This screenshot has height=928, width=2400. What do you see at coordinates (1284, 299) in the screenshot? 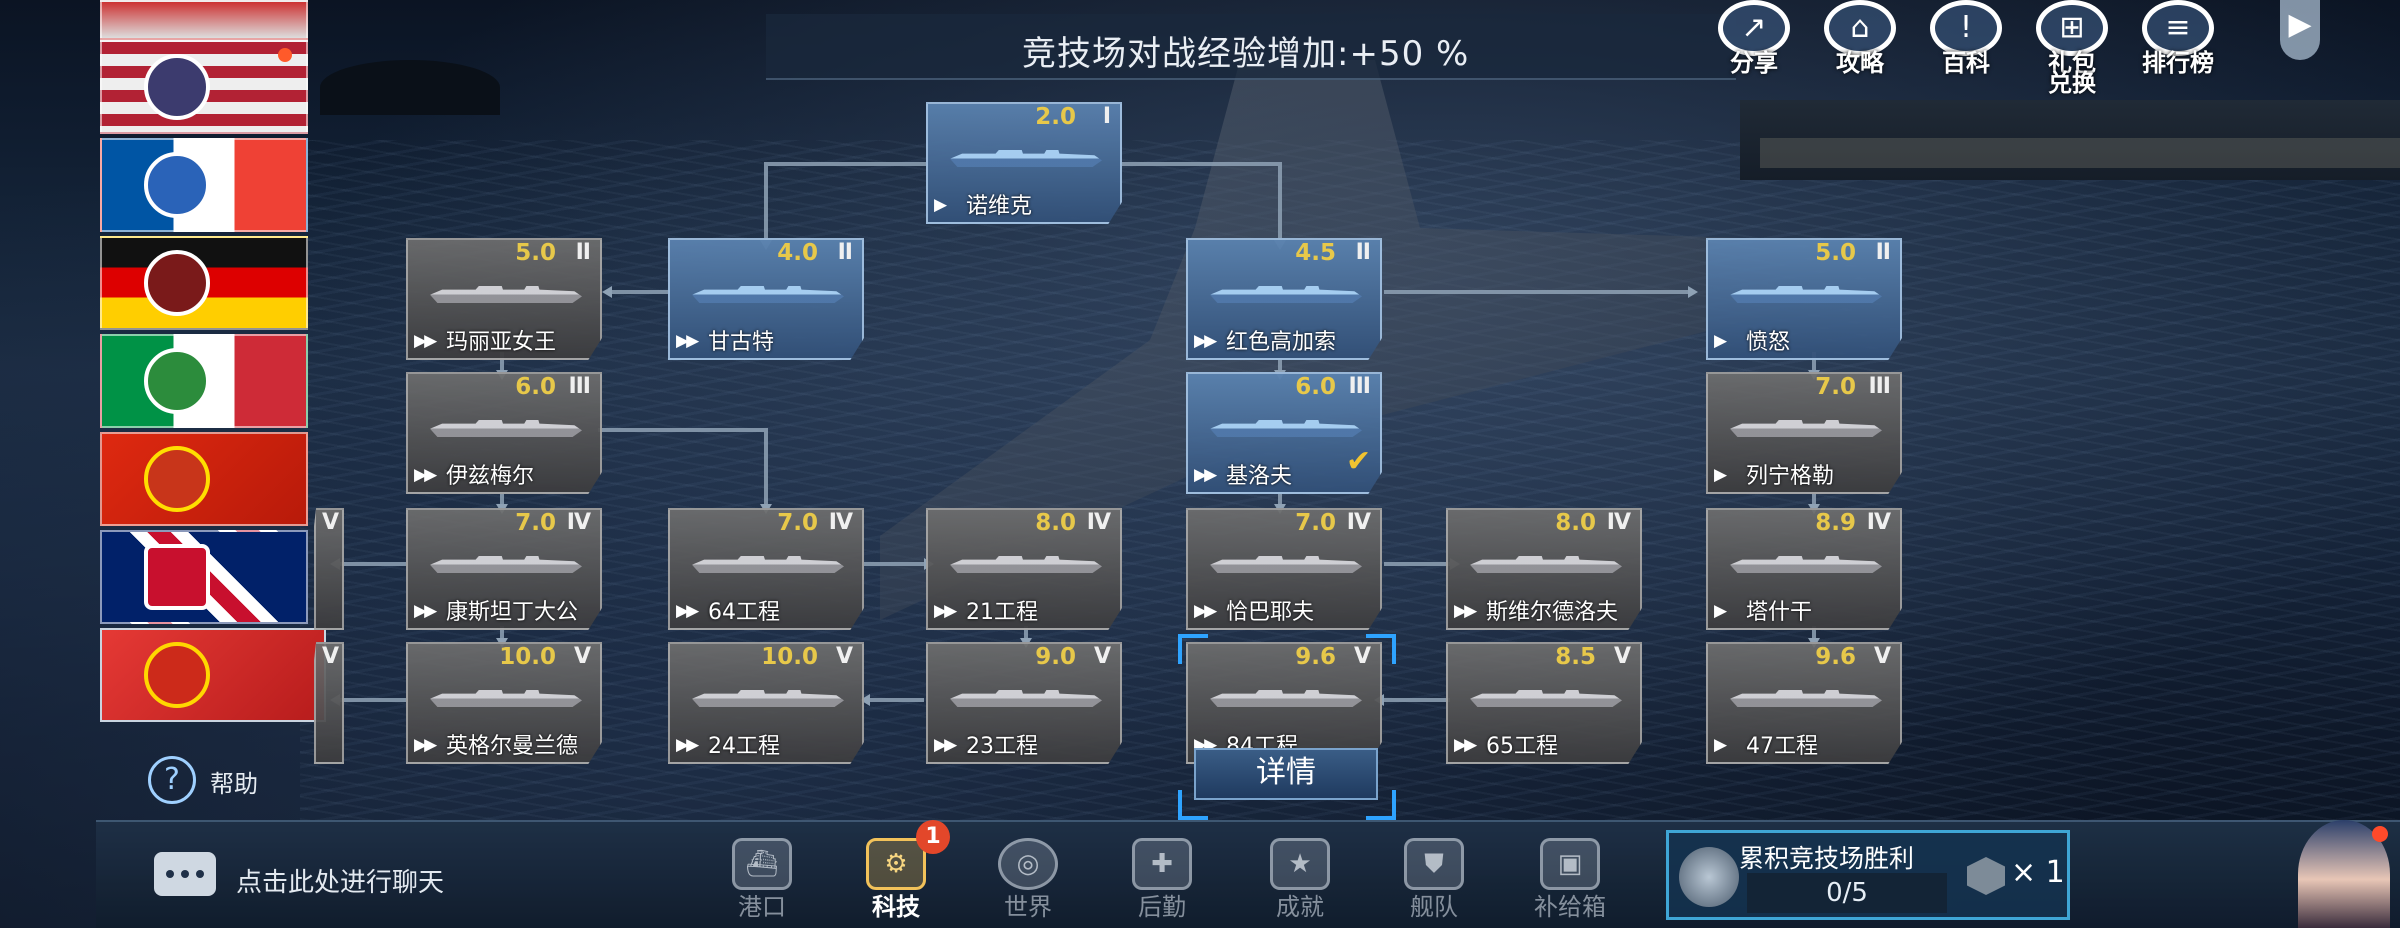
I see `ship-node-krasny-kavkaz: 4.5 II ▶▶ 红色高加索` at bounding box center [1284, 299].